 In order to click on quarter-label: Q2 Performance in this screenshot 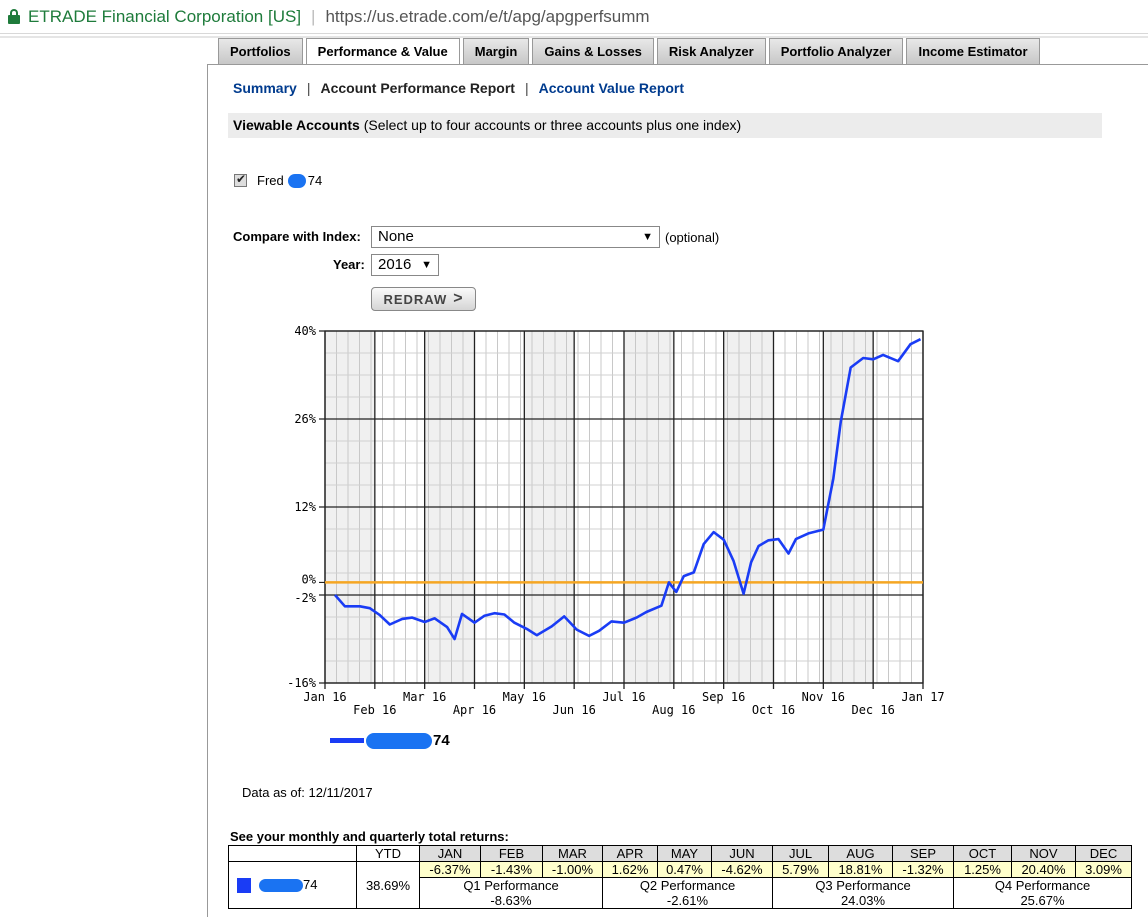, I will do `click(687, 885)`.